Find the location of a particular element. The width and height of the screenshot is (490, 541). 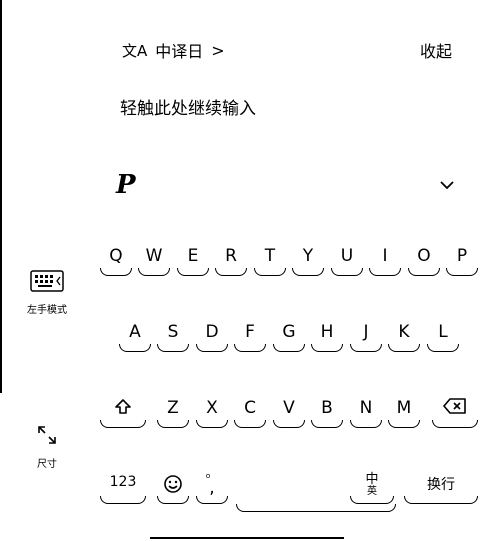

key-b: B is located at coordinates (327, 413).